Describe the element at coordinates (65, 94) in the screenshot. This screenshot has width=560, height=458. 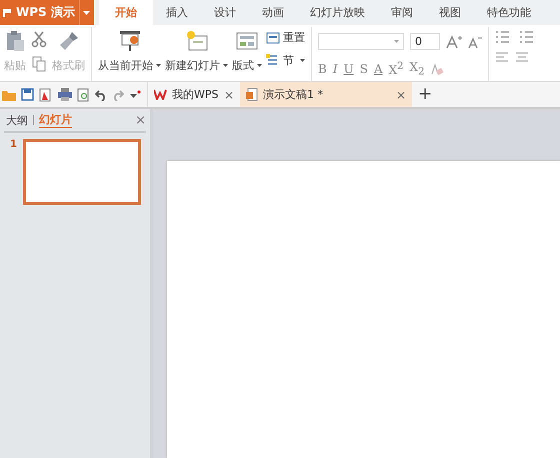
I see `print-icon` at that location.